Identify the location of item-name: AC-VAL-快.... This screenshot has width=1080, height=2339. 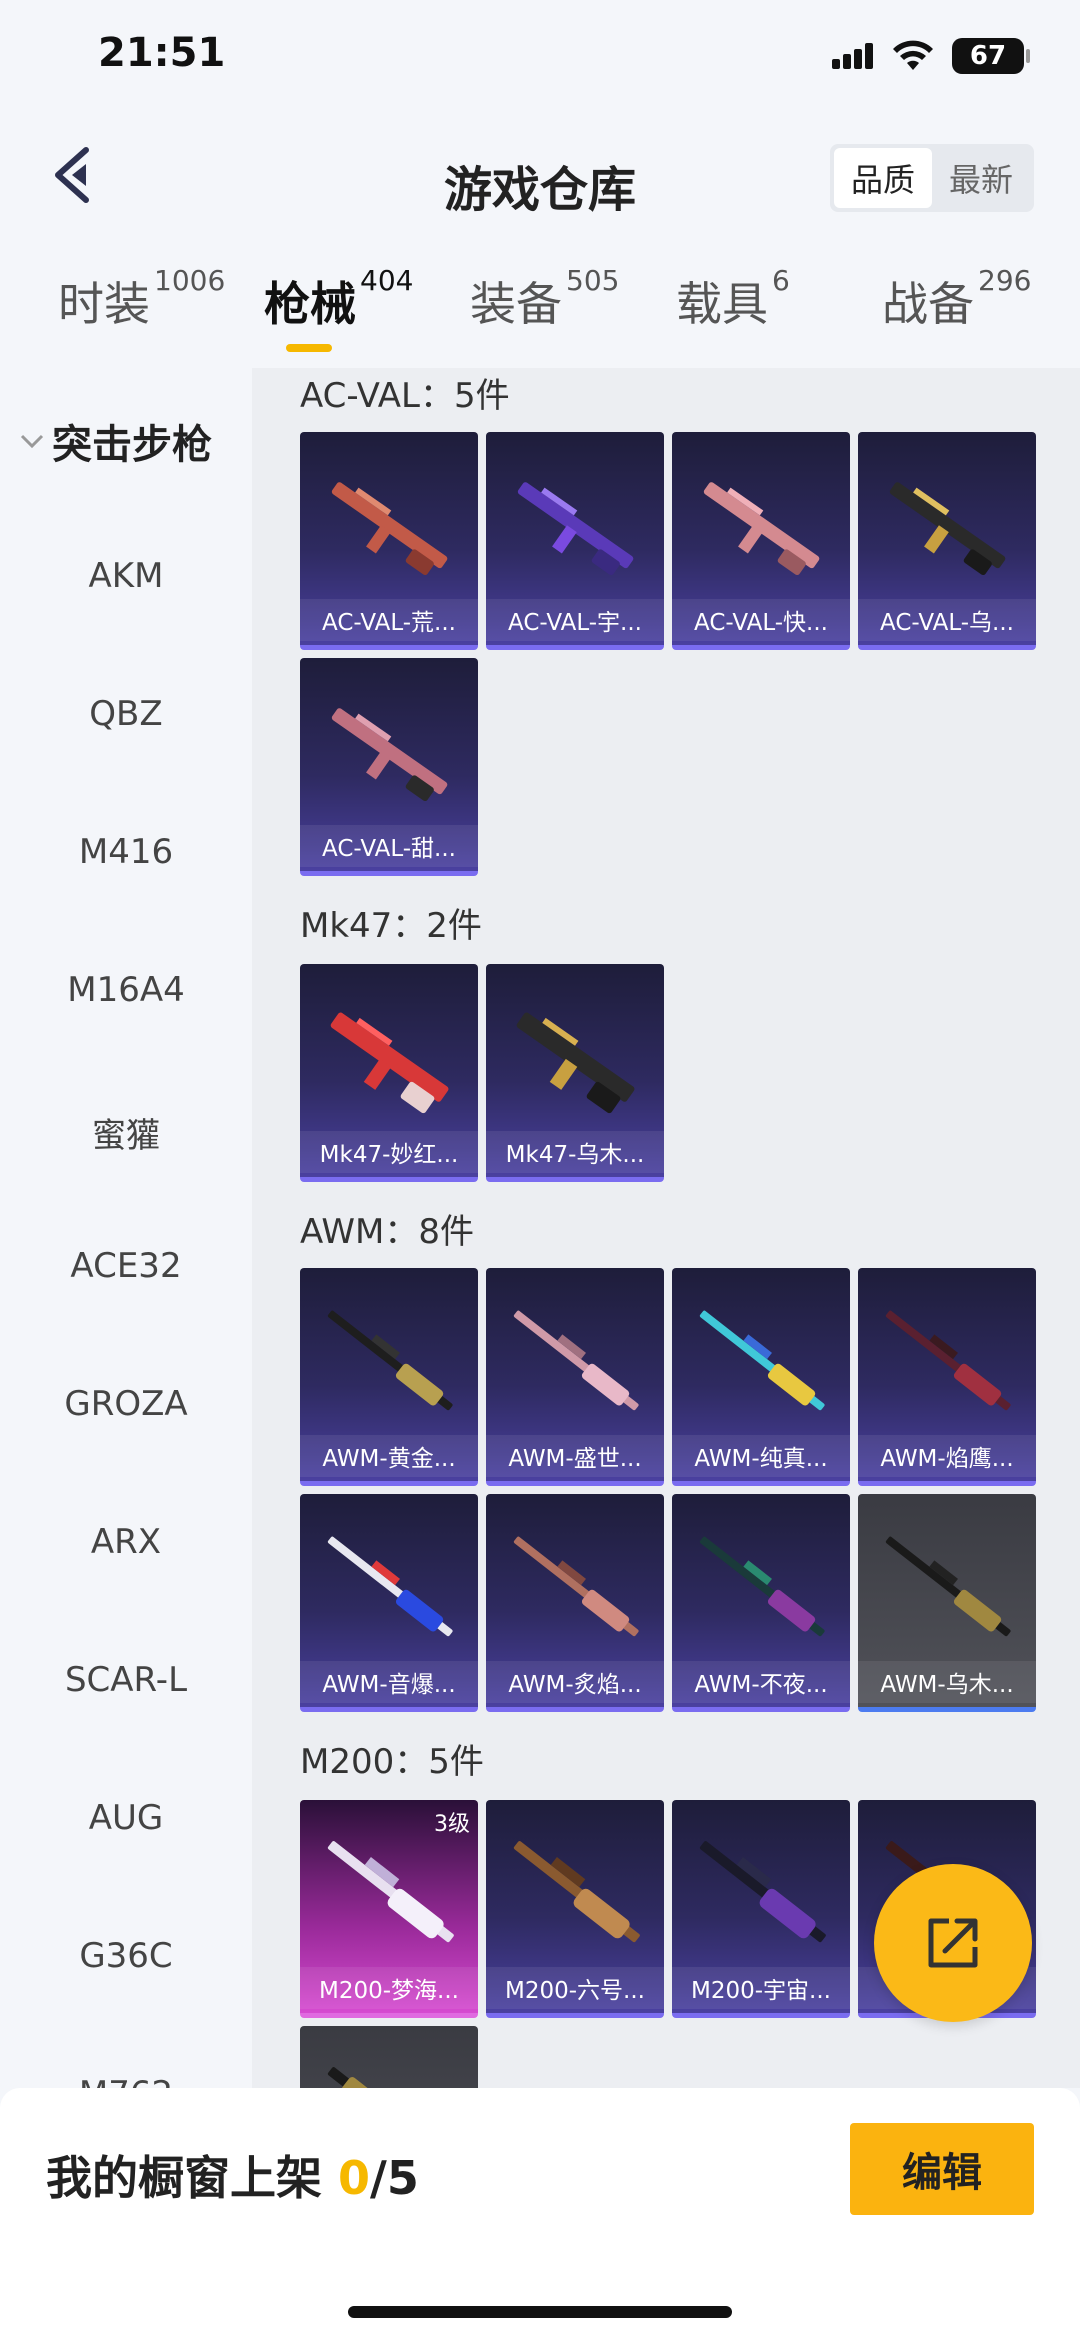
(761, 620).